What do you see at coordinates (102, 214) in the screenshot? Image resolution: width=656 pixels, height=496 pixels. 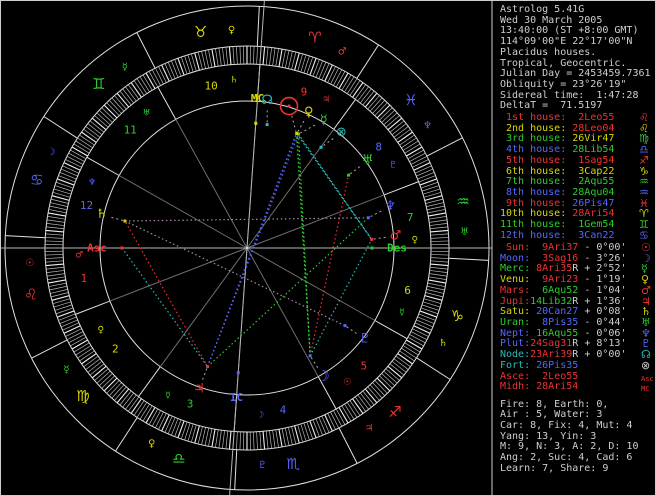 I see `planet-glyph-satu: ♄` at bounding box center [102, 214].